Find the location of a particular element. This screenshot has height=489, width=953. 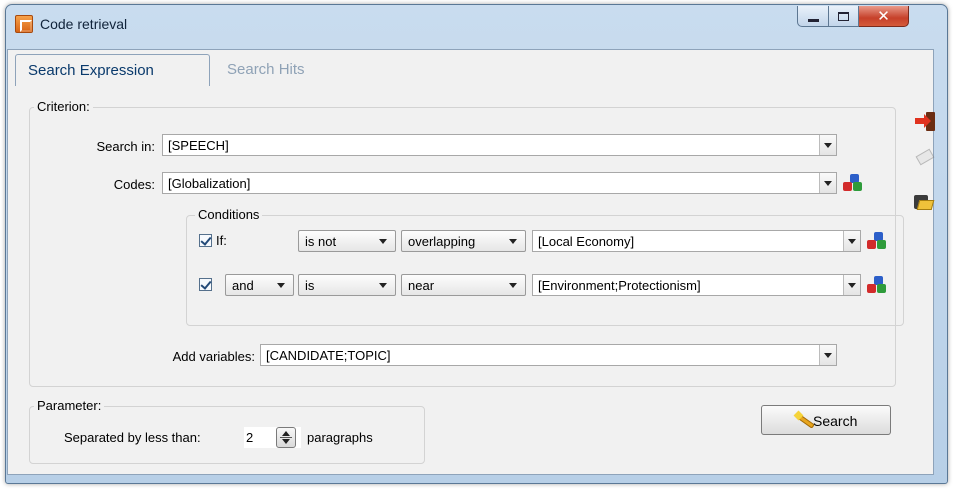

tab-search-expression: Search Expression is located at coordinates (112, 70).